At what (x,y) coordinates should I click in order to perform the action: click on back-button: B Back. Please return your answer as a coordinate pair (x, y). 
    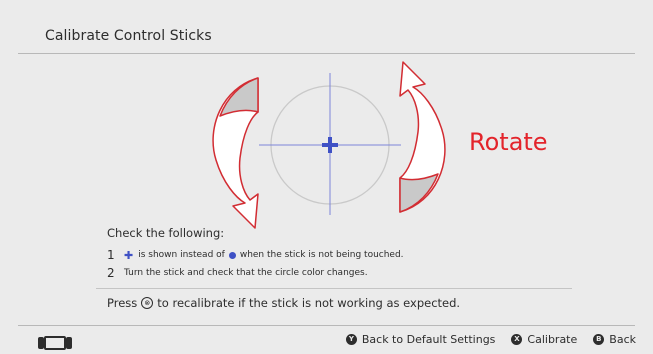
    Looking at the image, I should click on (614, 339).